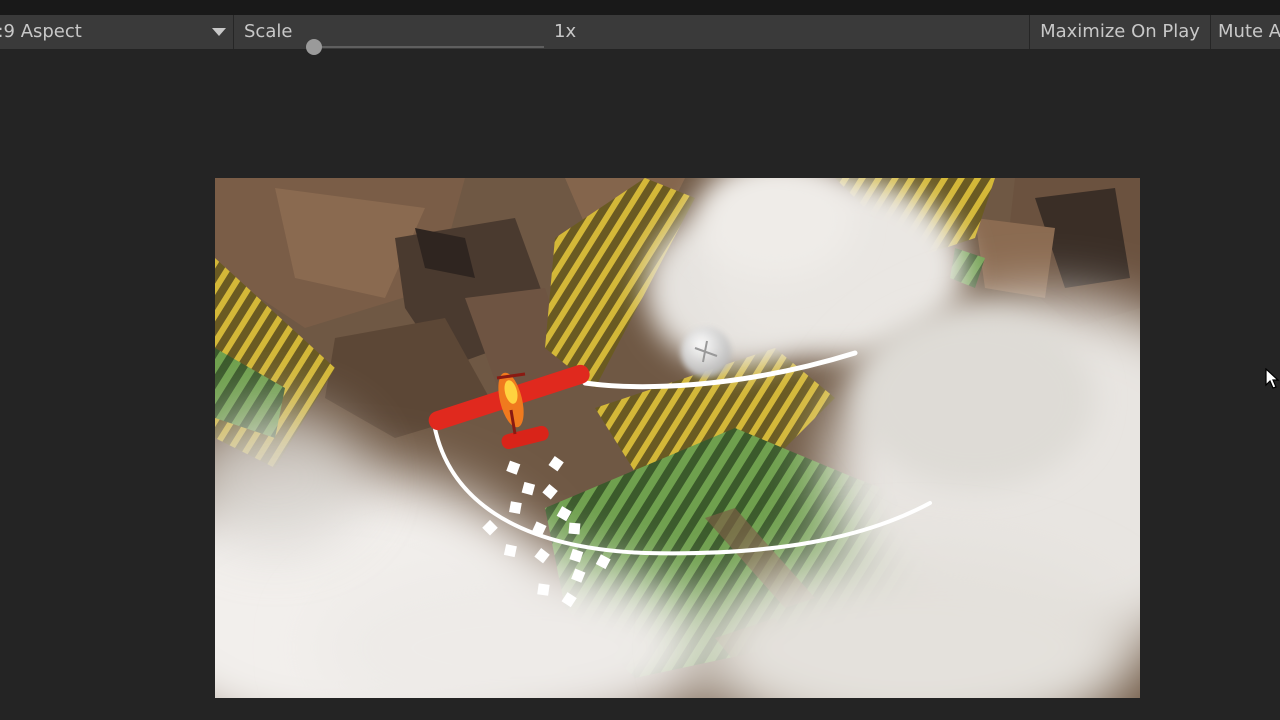 This screenshot has height=720, width=1280. What do you see at coordinates (1272, 378) in the screenshot?
I see `mouse-pointer-icon` at bounding box center [1272, 378].